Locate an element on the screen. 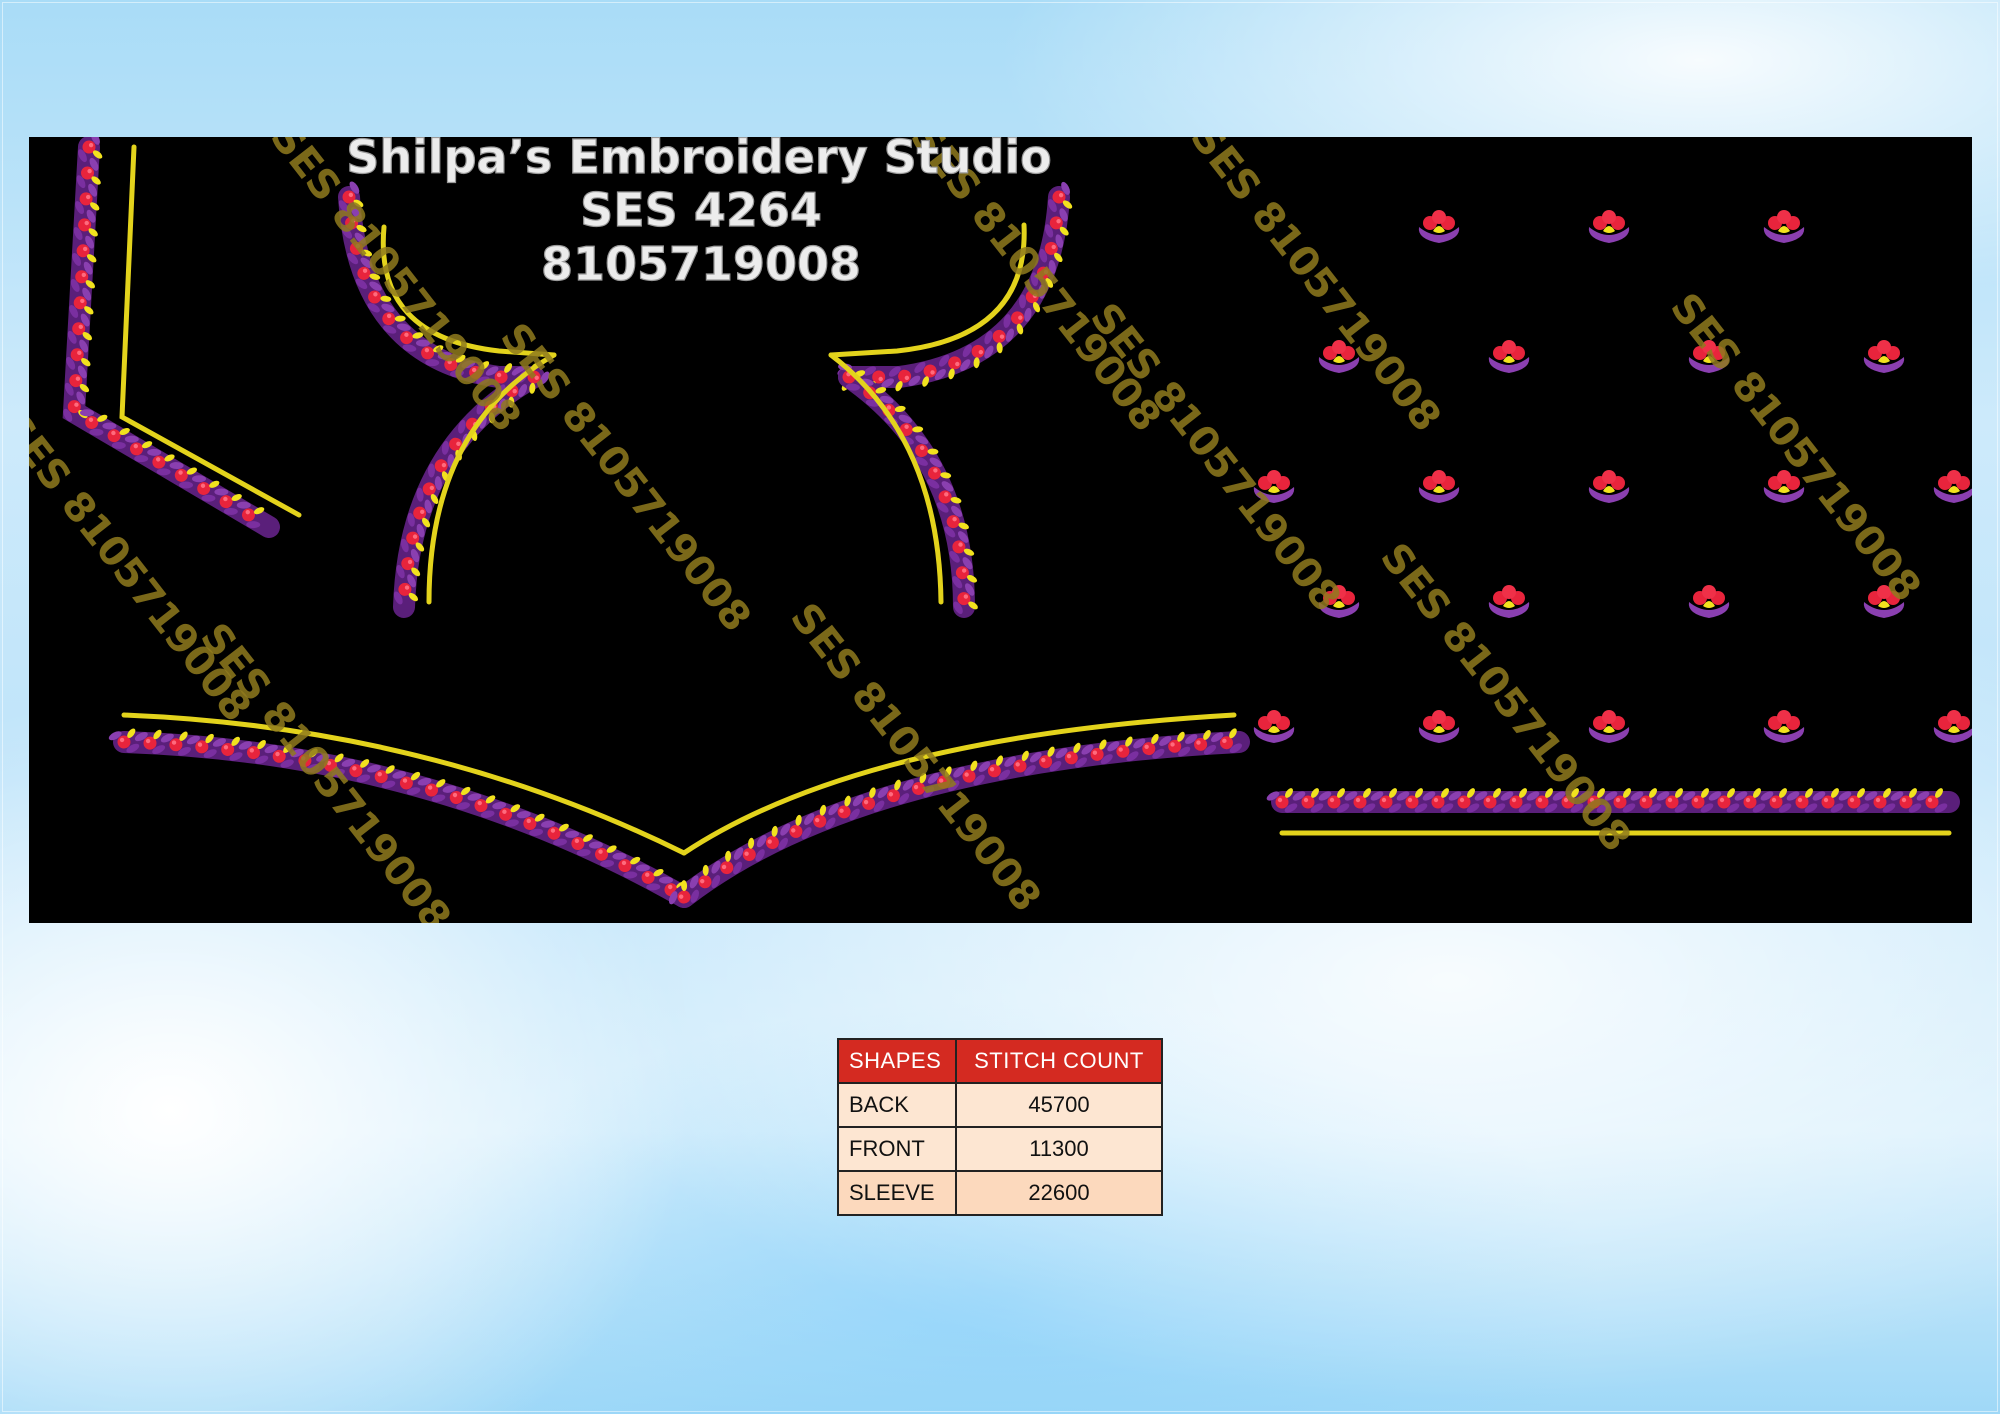 The width and height of the screenshot is (2000, 1414). stitch-count-cell: 45700 is located at coordinates (1059, 1105).